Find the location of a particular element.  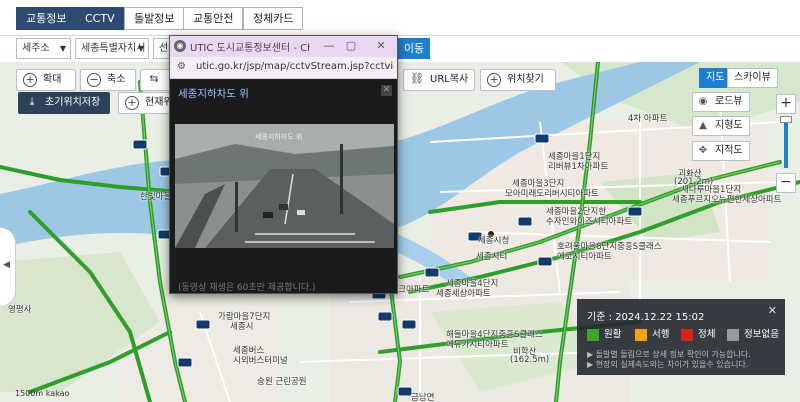

legend-item: 원활 is located at coordinates (604, 335).